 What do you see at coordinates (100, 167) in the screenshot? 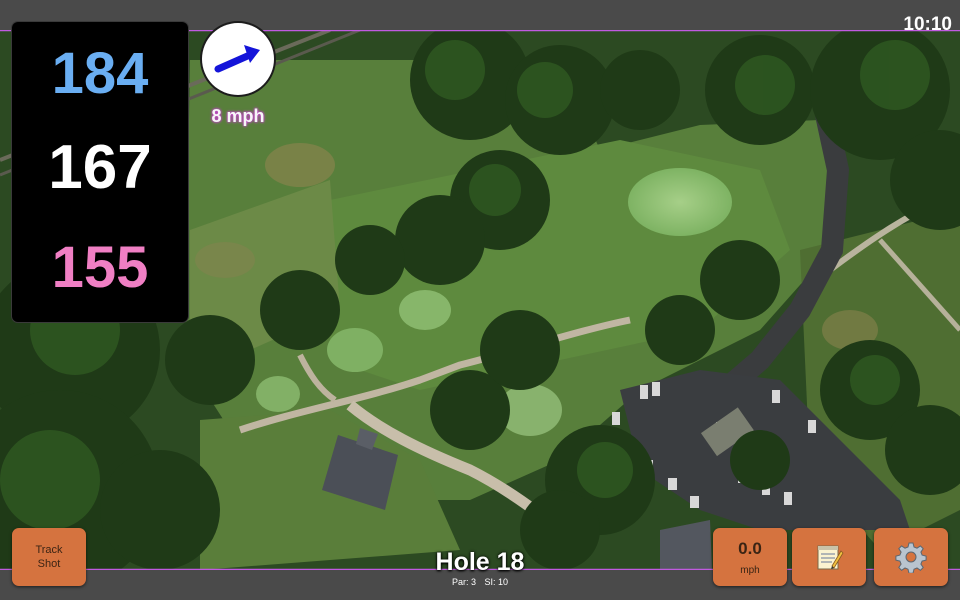
I see `distance-middle: 167` at bounding box center [100, 167].